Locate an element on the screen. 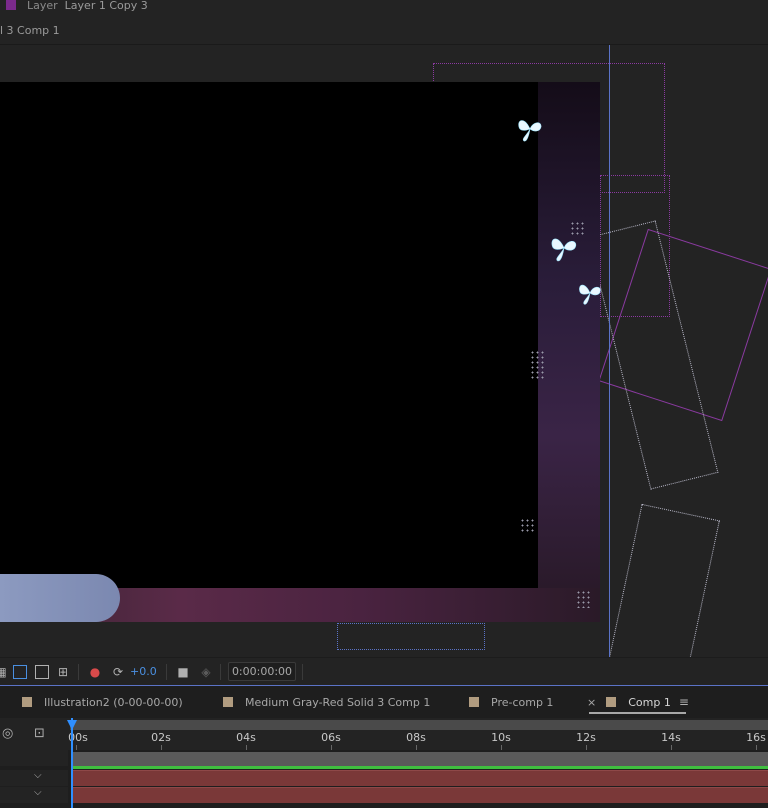  current-time-indicator is located at coordinates (72, 763).